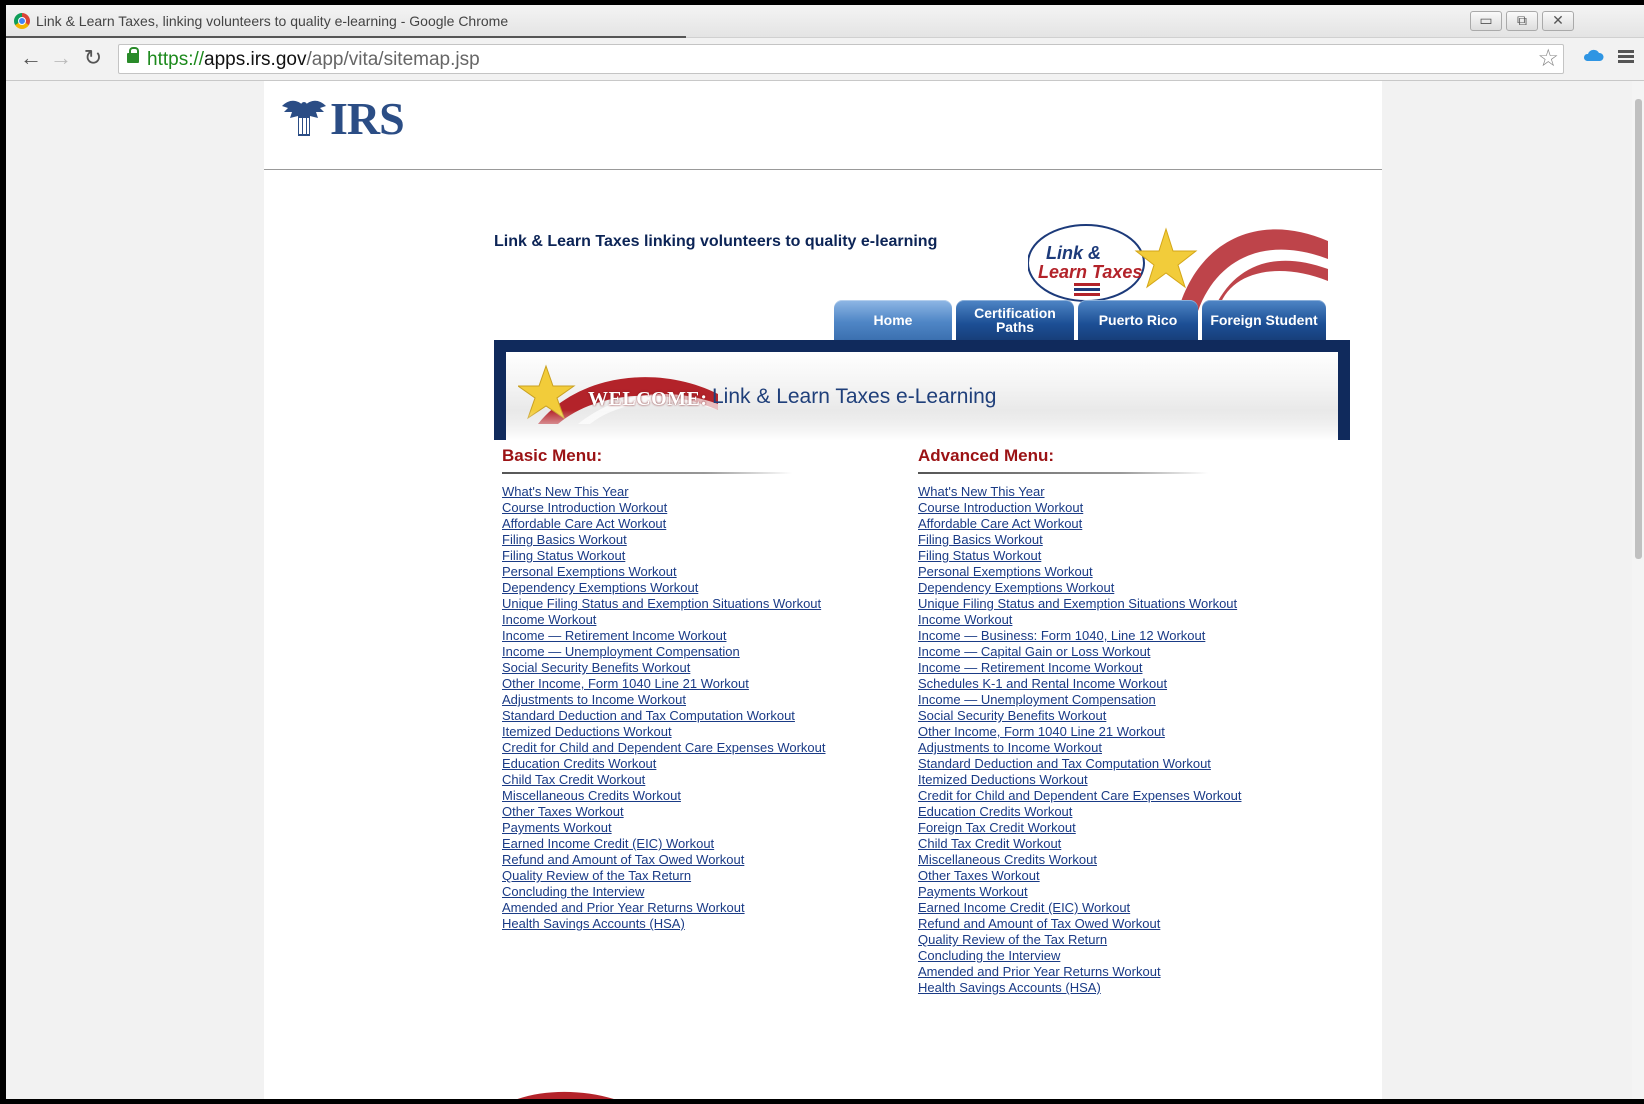 The width and height of the screenshot is (1644, 1104). I want to click on basic-link-unemployment: Income — Unemployment Compensation, so click(621, 651).